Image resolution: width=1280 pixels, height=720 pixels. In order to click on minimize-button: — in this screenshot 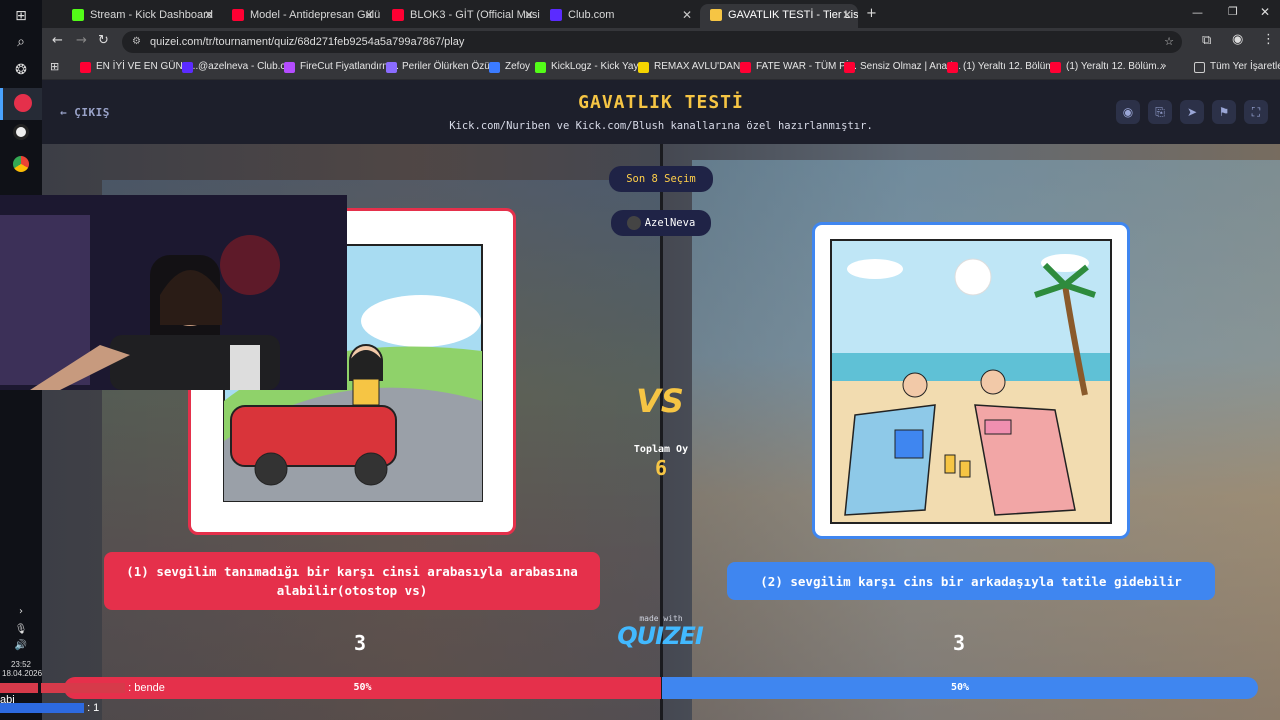, I will do `click(1197, 12)`.